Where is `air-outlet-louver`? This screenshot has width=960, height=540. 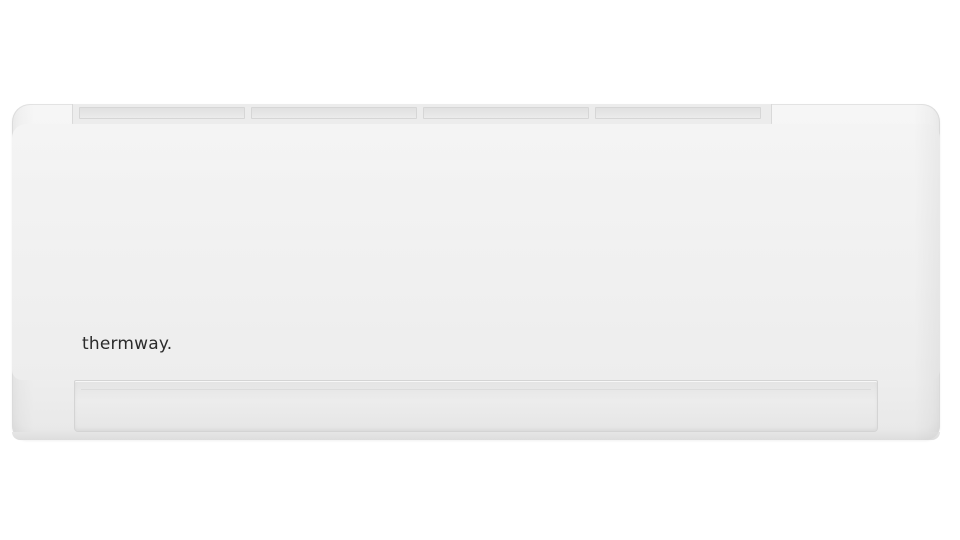 air-outlet-louver is located at coordinates (476, 406).